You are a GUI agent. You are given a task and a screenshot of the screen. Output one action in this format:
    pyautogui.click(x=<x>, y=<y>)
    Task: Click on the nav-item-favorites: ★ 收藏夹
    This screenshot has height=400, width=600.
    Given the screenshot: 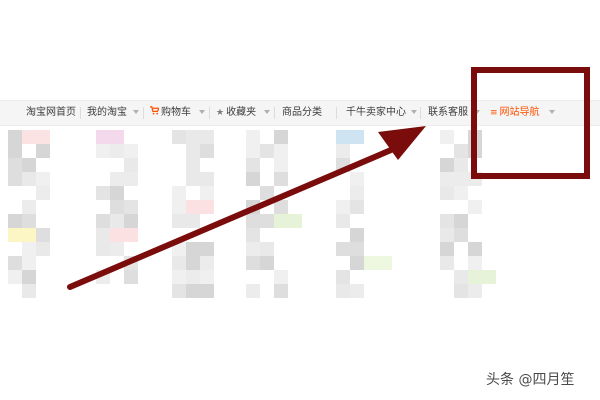 What is the action you would take?
    pyautogui.click(x=236, y=113)
    